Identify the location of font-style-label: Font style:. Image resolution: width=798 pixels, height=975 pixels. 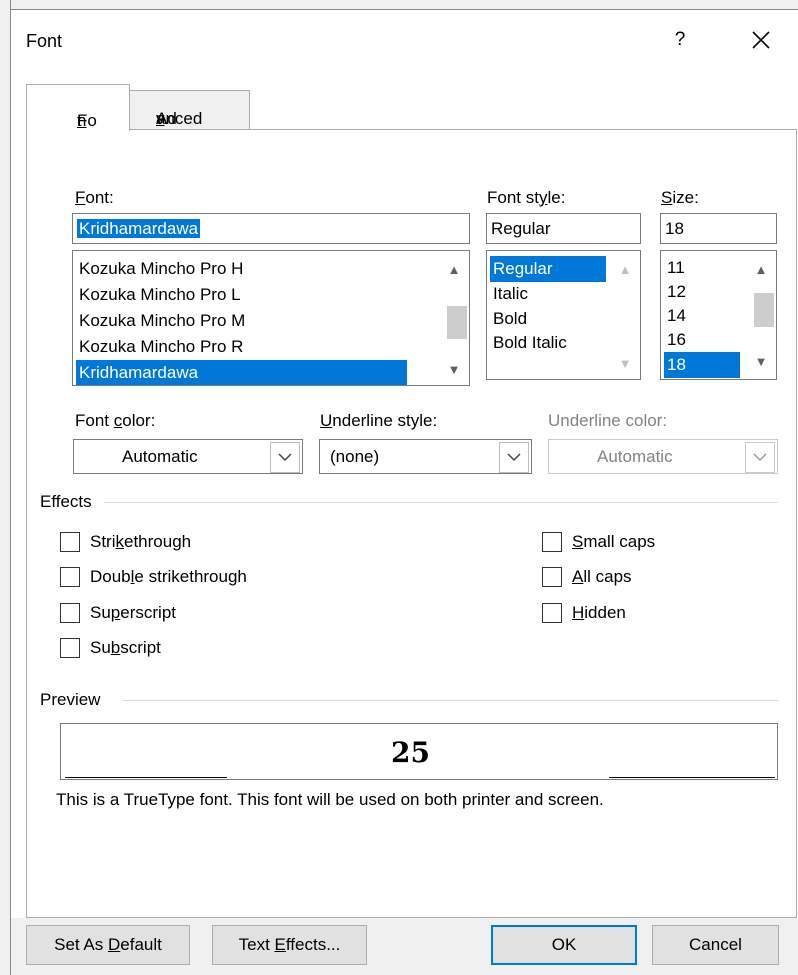
(526, 197).